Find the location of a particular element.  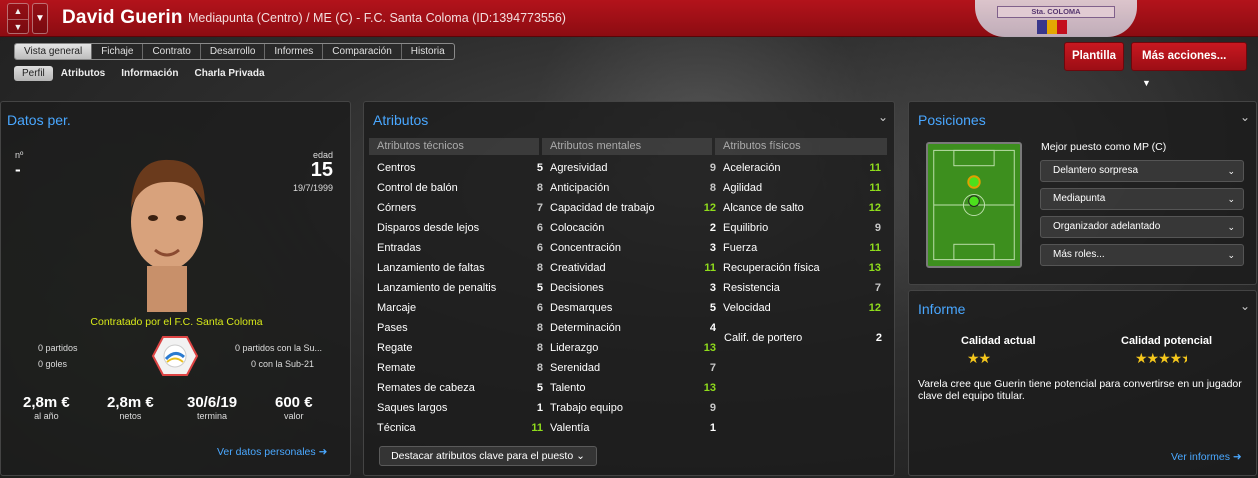

attribute-name: Lanzamiento de penaltis is located at coordinates (437, 288).